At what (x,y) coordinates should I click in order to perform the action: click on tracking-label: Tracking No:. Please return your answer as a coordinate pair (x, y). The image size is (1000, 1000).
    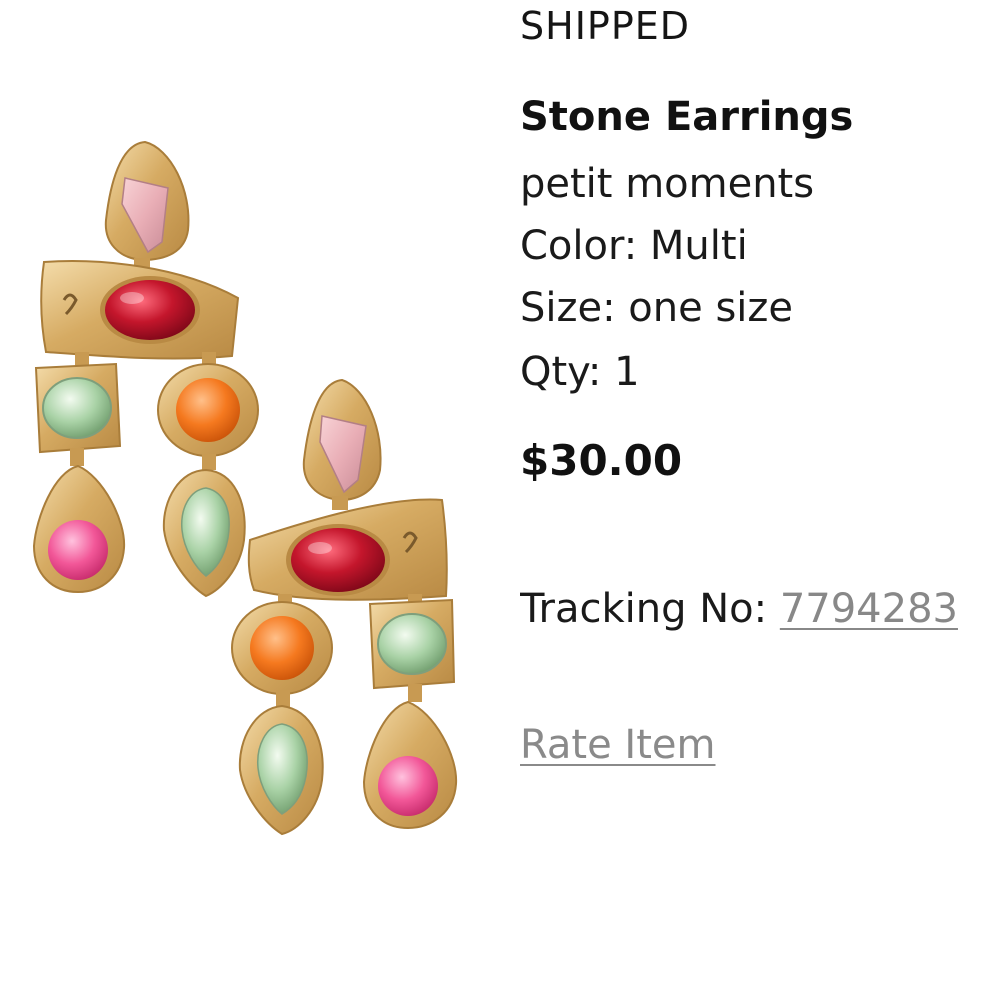
    Looking at the image, I should click on (644, 609).